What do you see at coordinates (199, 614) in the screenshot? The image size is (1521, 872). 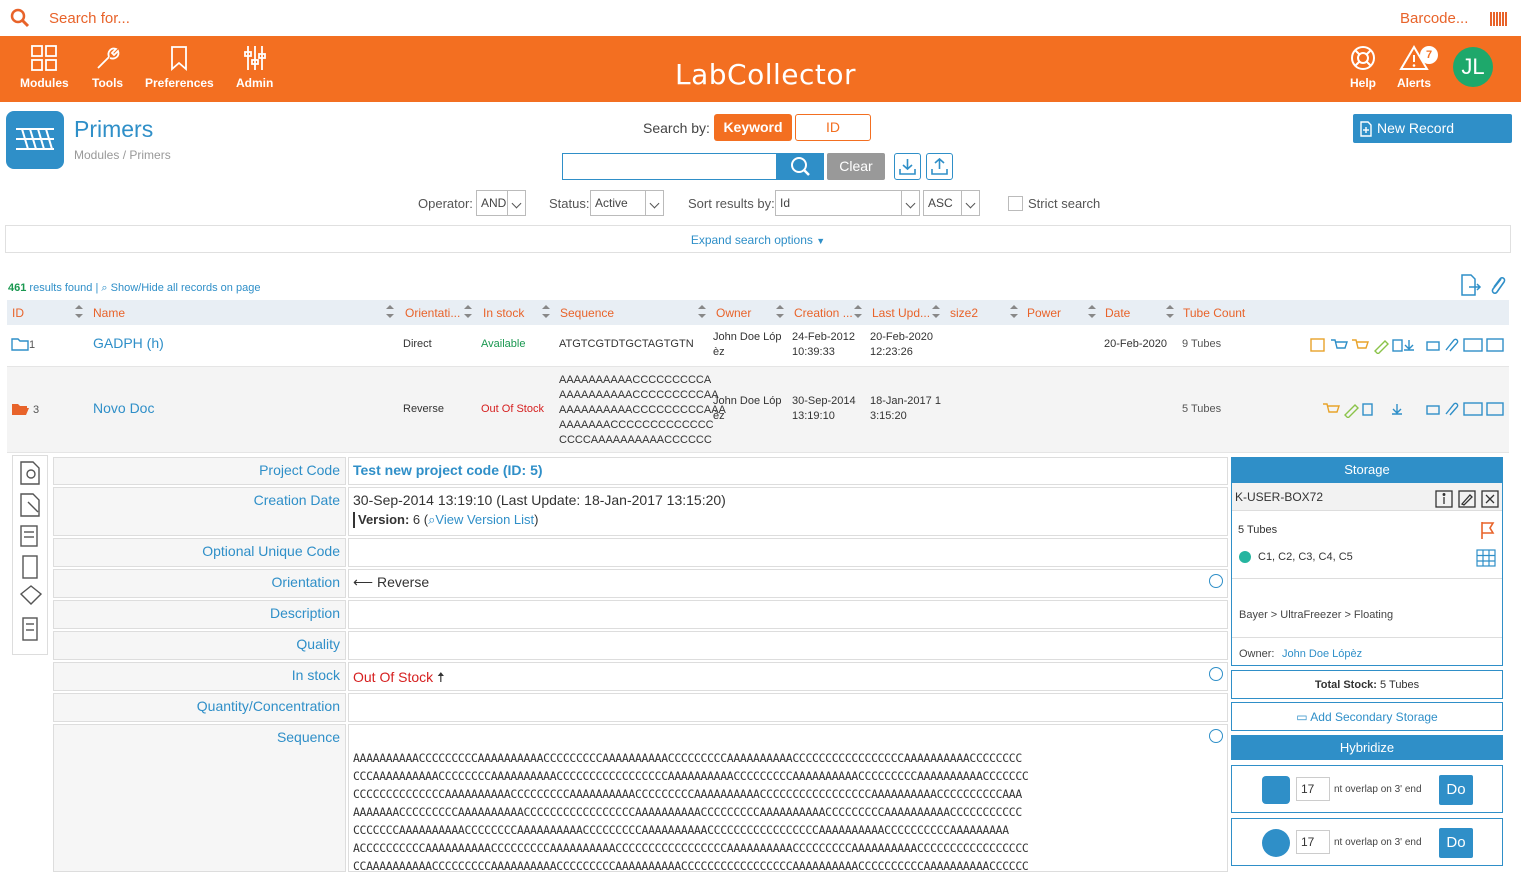 I see `description-label: Description` at bounding box center [199, 614].